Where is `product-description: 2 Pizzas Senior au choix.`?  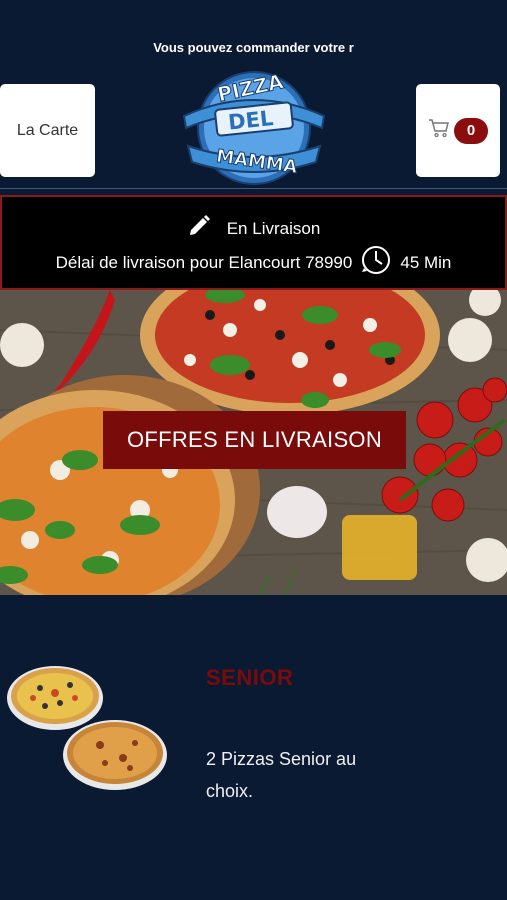 product-description: 2 Pizzas Senior au choix. is located at coordinates (281, 775).